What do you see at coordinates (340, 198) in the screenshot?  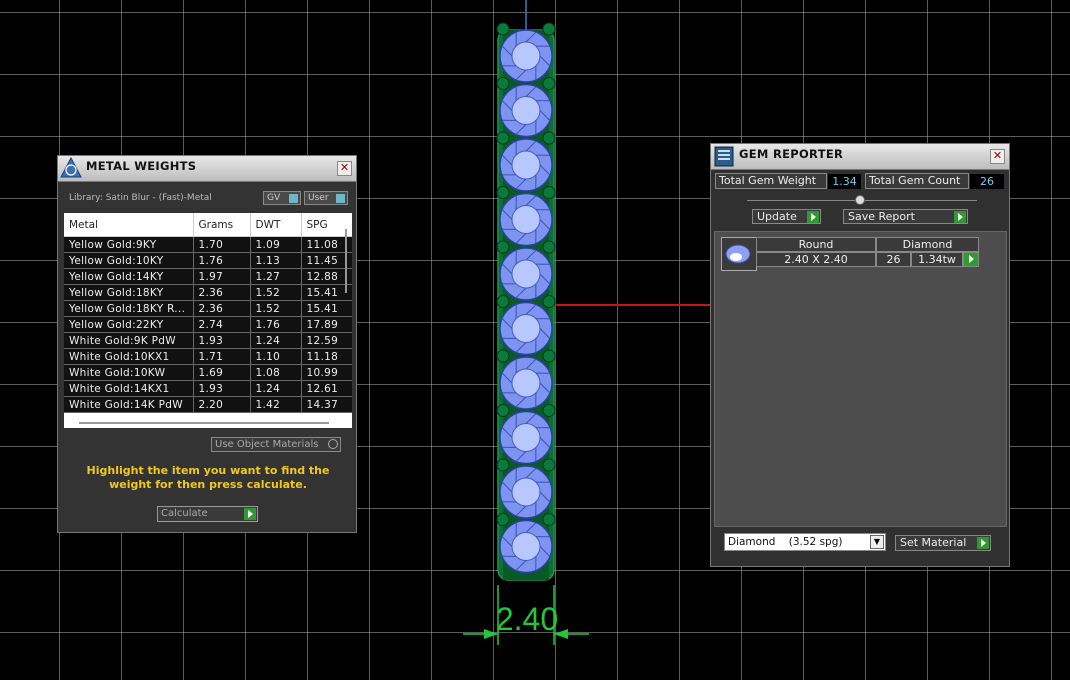 I see `toggle-indicator-icon` at bounding box center [340, 198].